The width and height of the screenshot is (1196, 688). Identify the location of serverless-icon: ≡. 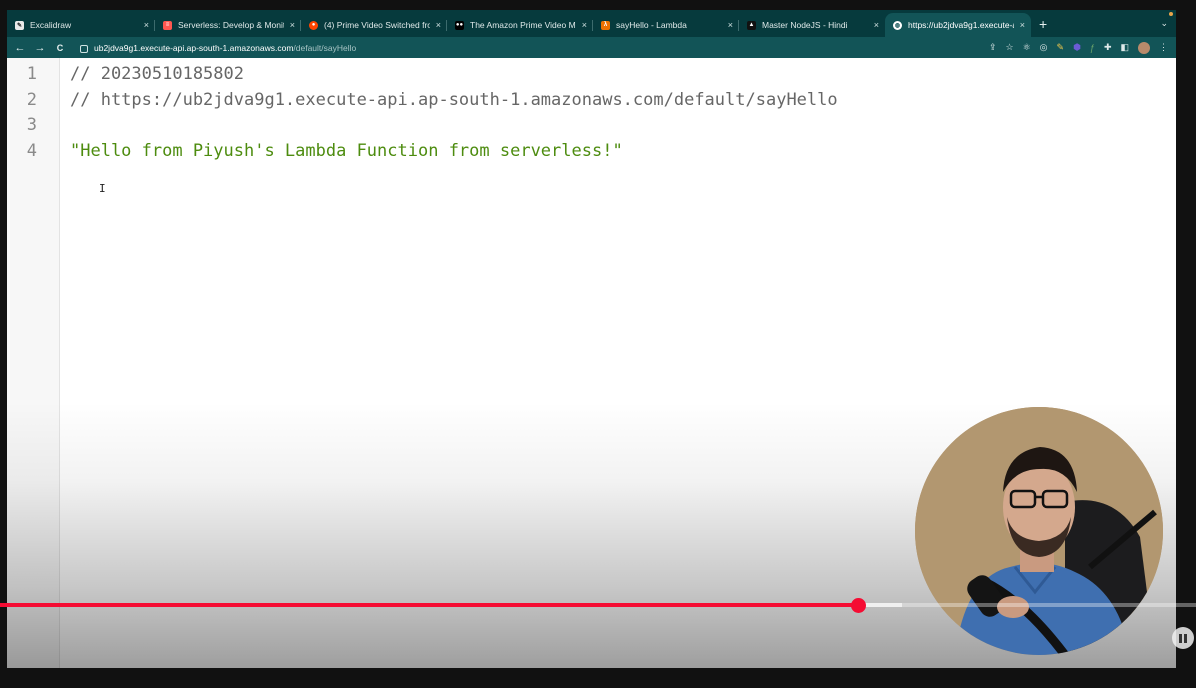
(167, 25).